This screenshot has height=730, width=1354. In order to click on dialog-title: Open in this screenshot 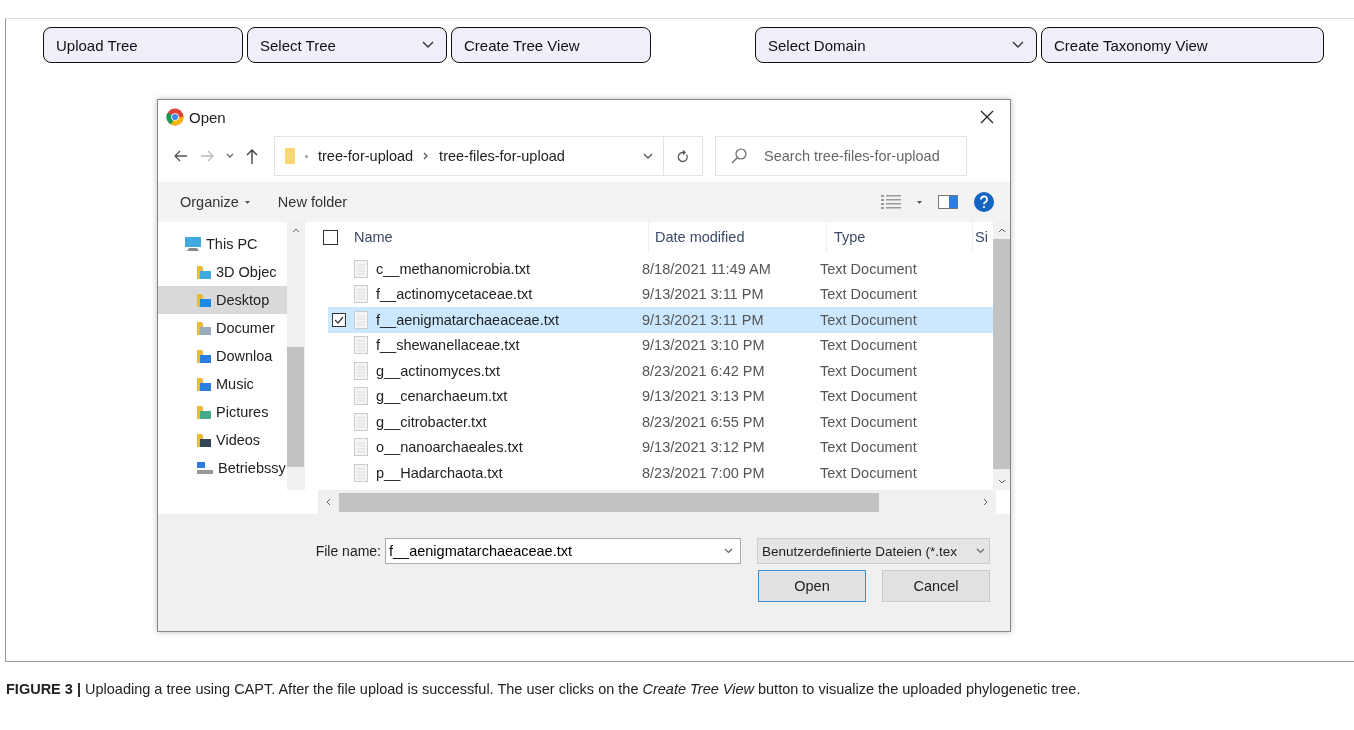, I will do `click(208, 117)`.